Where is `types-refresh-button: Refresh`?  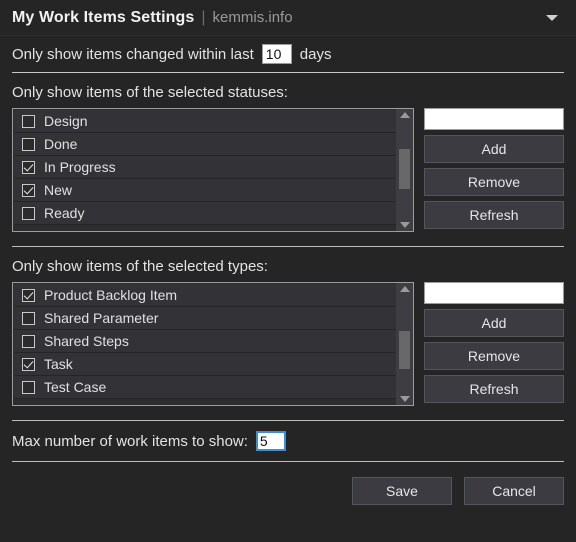
types-refresh-button: Refresh is located at coordinates (494, 389).